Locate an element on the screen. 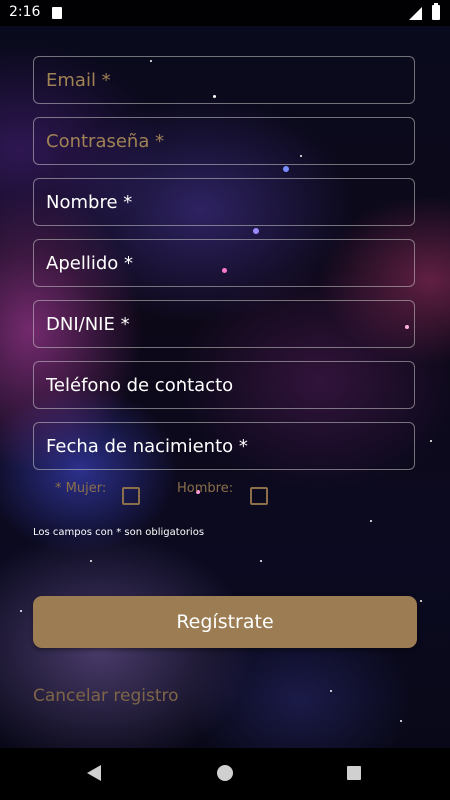 The width and height of the screenshot is (450, 800). sd-card-icon is located at coordinates (57, 13).